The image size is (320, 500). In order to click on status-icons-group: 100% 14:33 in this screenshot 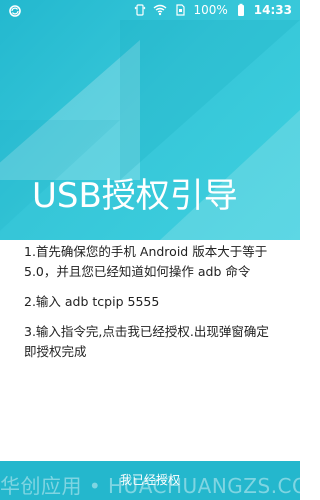, I will do `click(212, 10)`.